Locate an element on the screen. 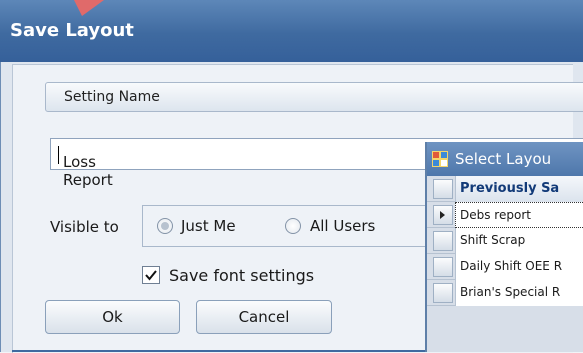 This screenshot has width=583, height=353. radio-all-users-label: All Users is located at coordinates (342, 226).